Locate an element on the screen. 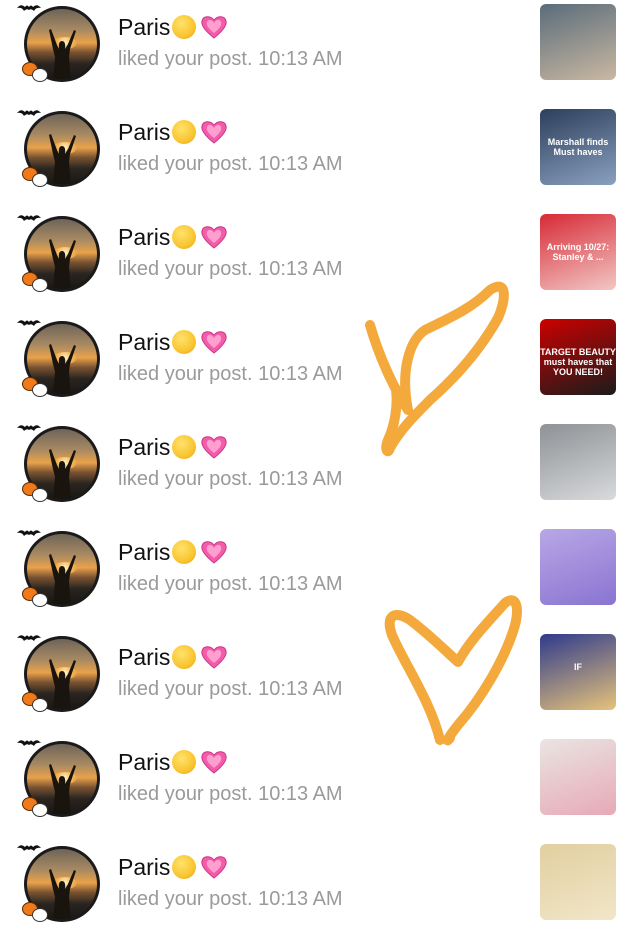 The image size is (640, 945). thumbnail-caption: Marshall finds Must haves is located at coordinates (578, 147).